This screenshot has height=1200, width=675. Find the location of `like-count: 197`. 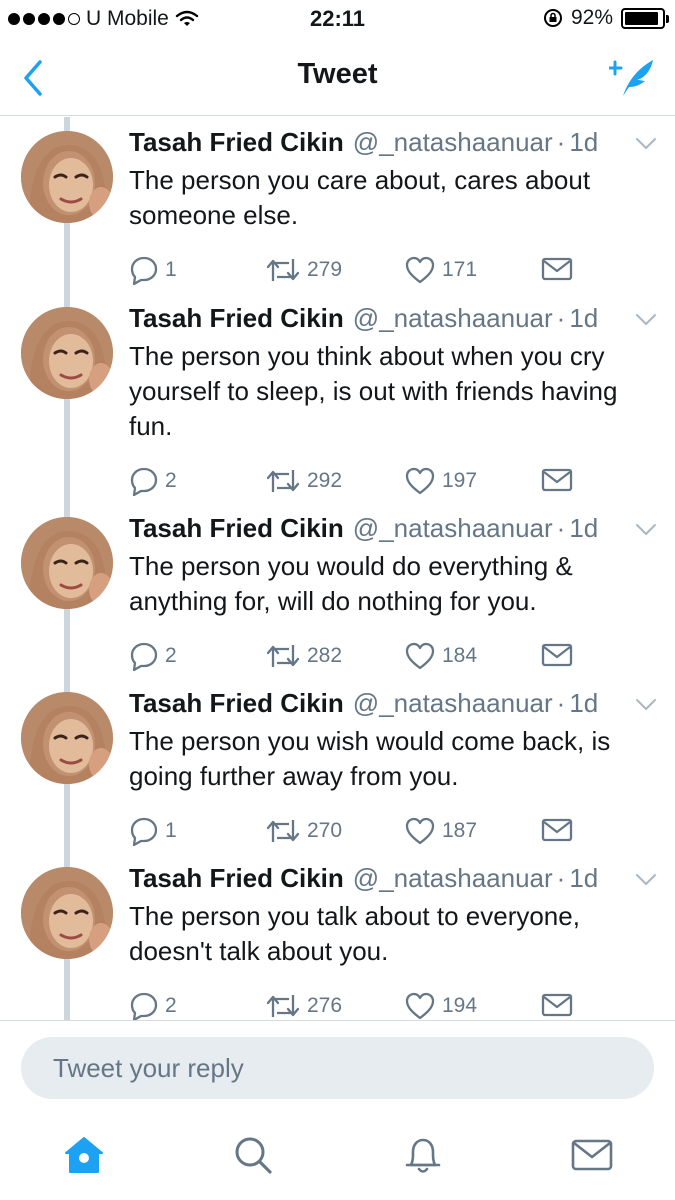

like-count: 197 is located at coordinates (460, 480).